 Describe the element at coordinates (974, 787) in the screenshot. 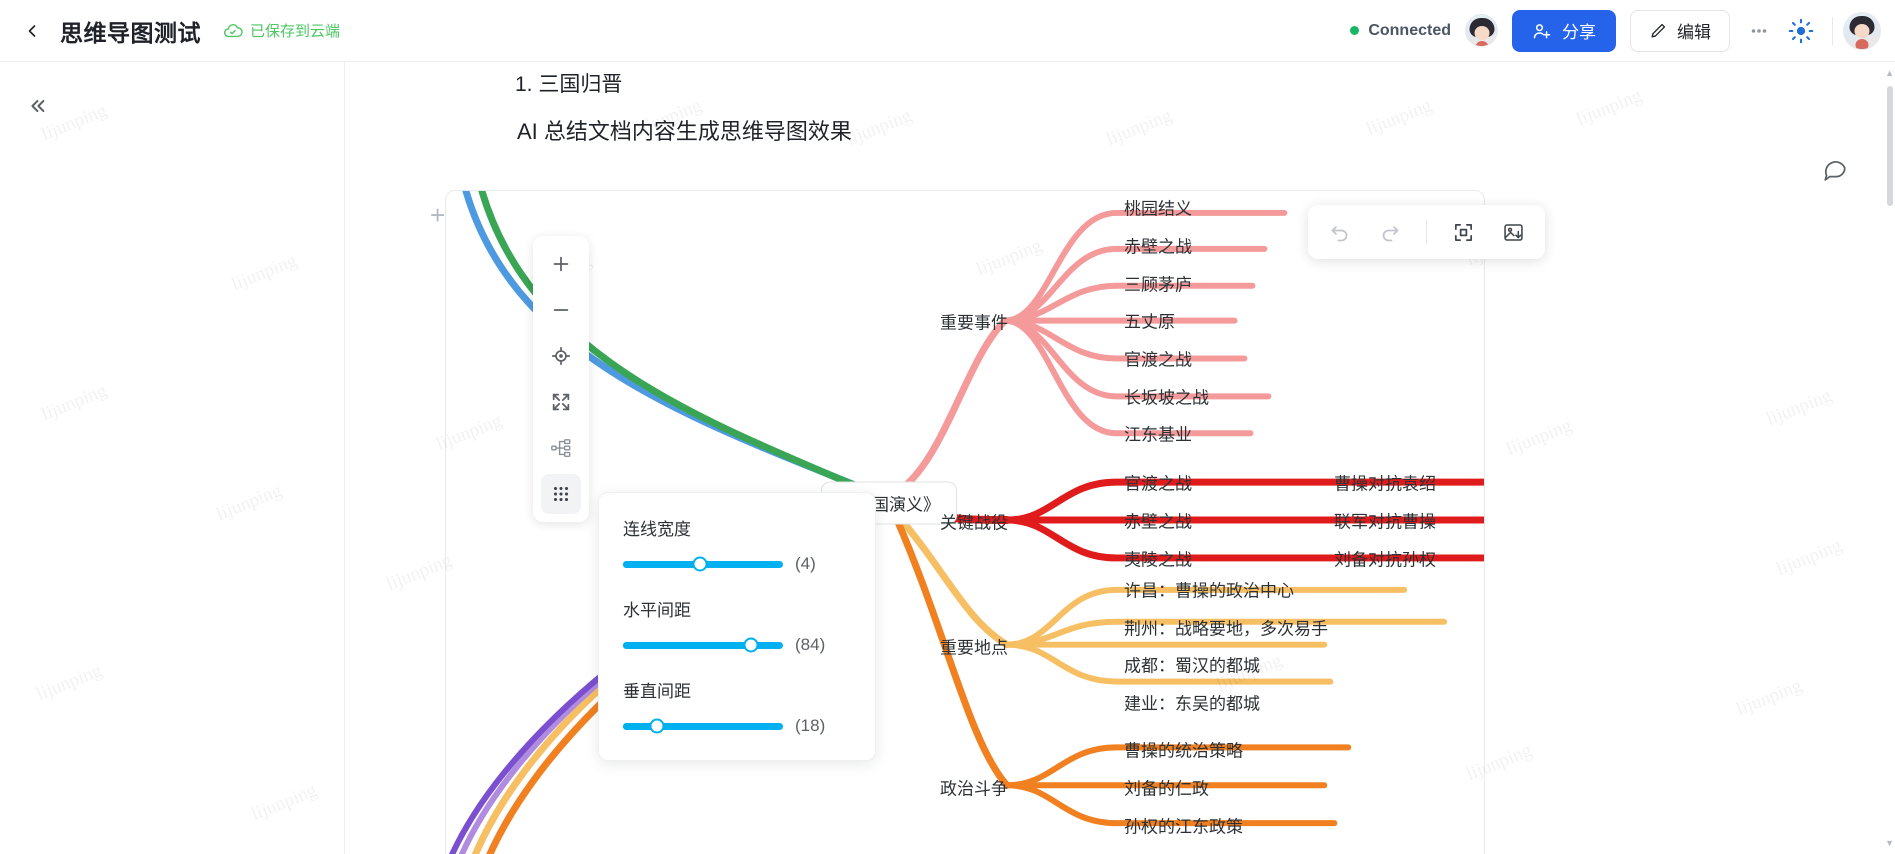

I see `mindmap-branch-node: 政治斗争` at that location.